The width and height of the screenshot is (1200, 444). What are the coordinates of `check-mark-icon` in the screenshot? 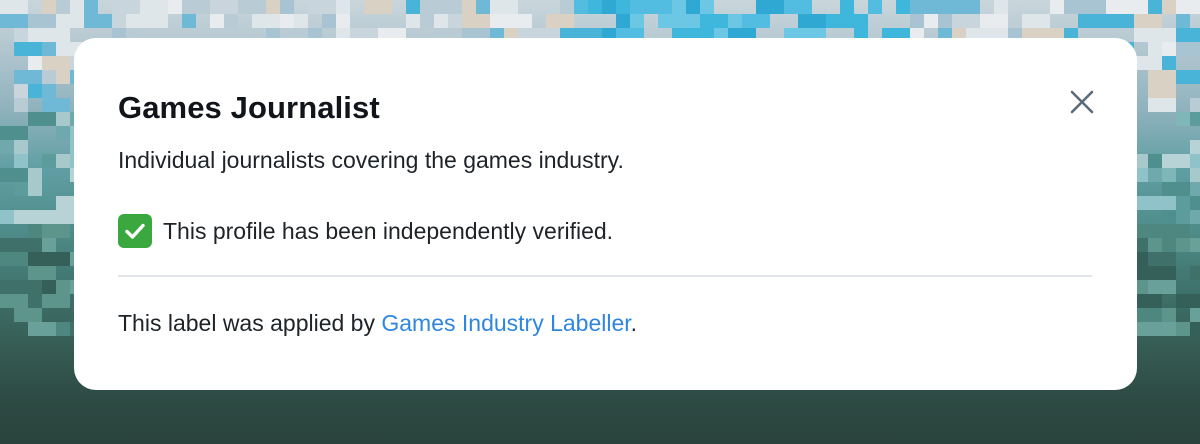 It's located at (135, 231).